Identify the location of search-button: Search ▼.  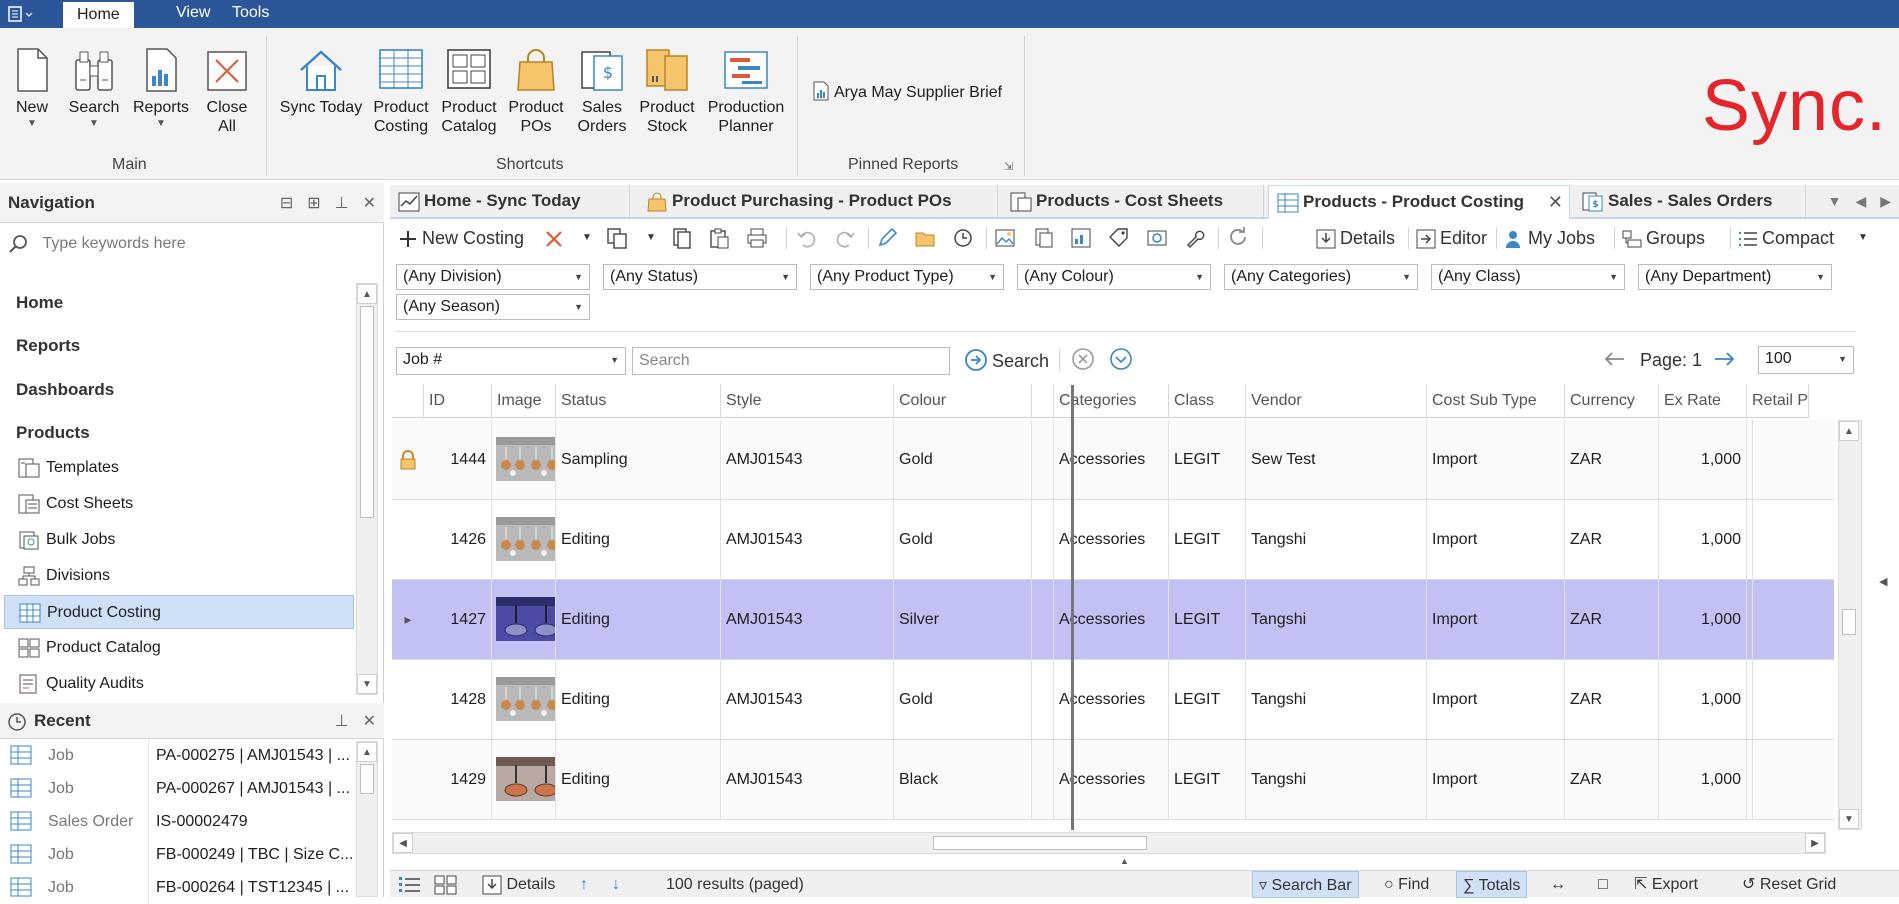
(94, 87).